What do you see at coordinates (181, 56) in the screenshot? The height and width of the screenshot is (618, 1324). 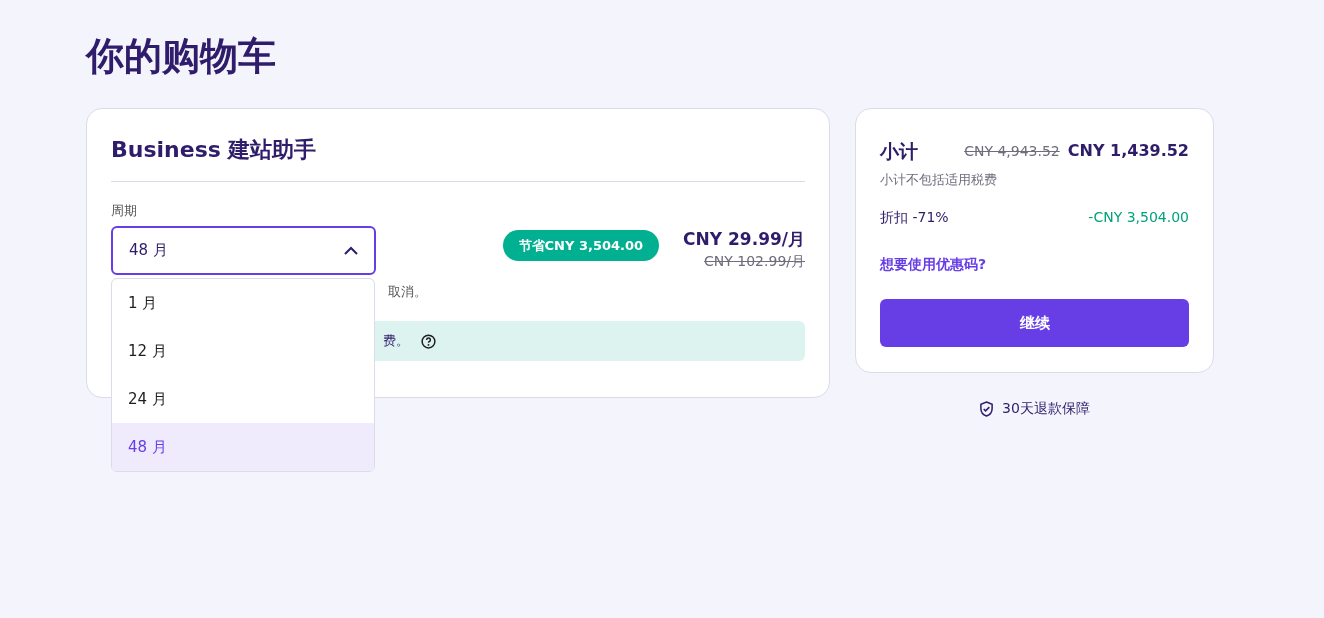 I see `page-title: 你的购物车` at bounding box center [181, 56].